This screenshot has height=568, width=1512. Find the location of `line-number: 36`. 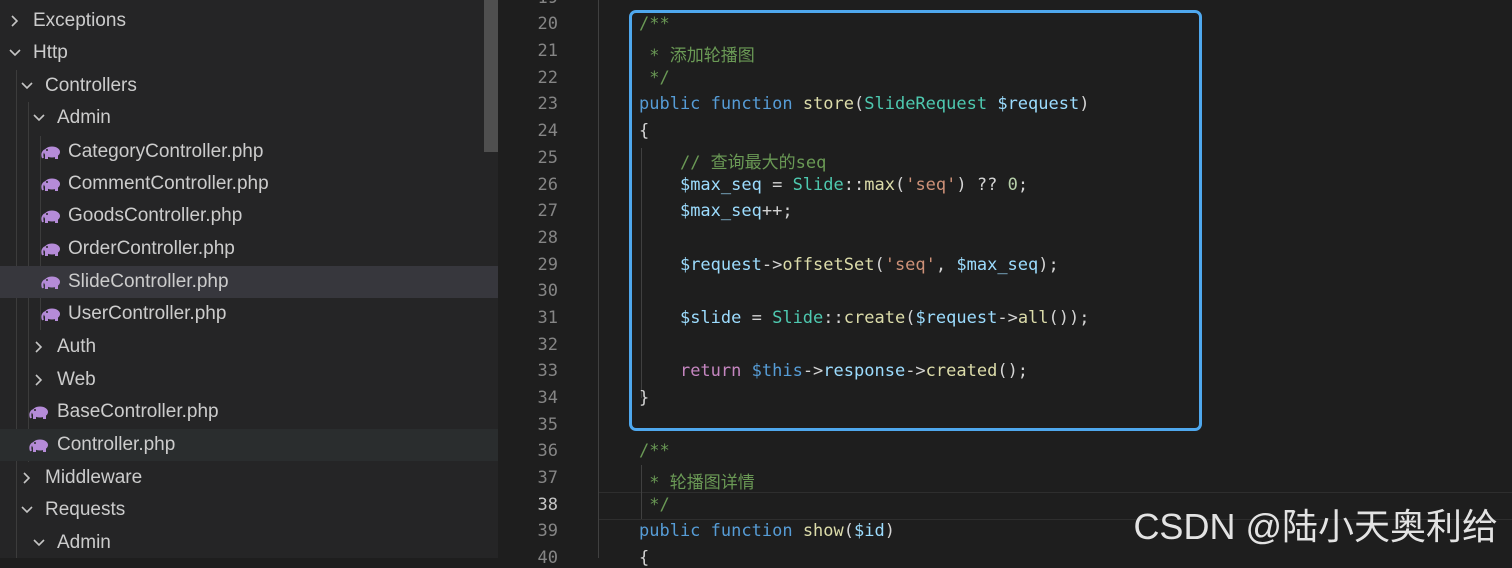

line-number: 36 is located at coordinates (547, 451).